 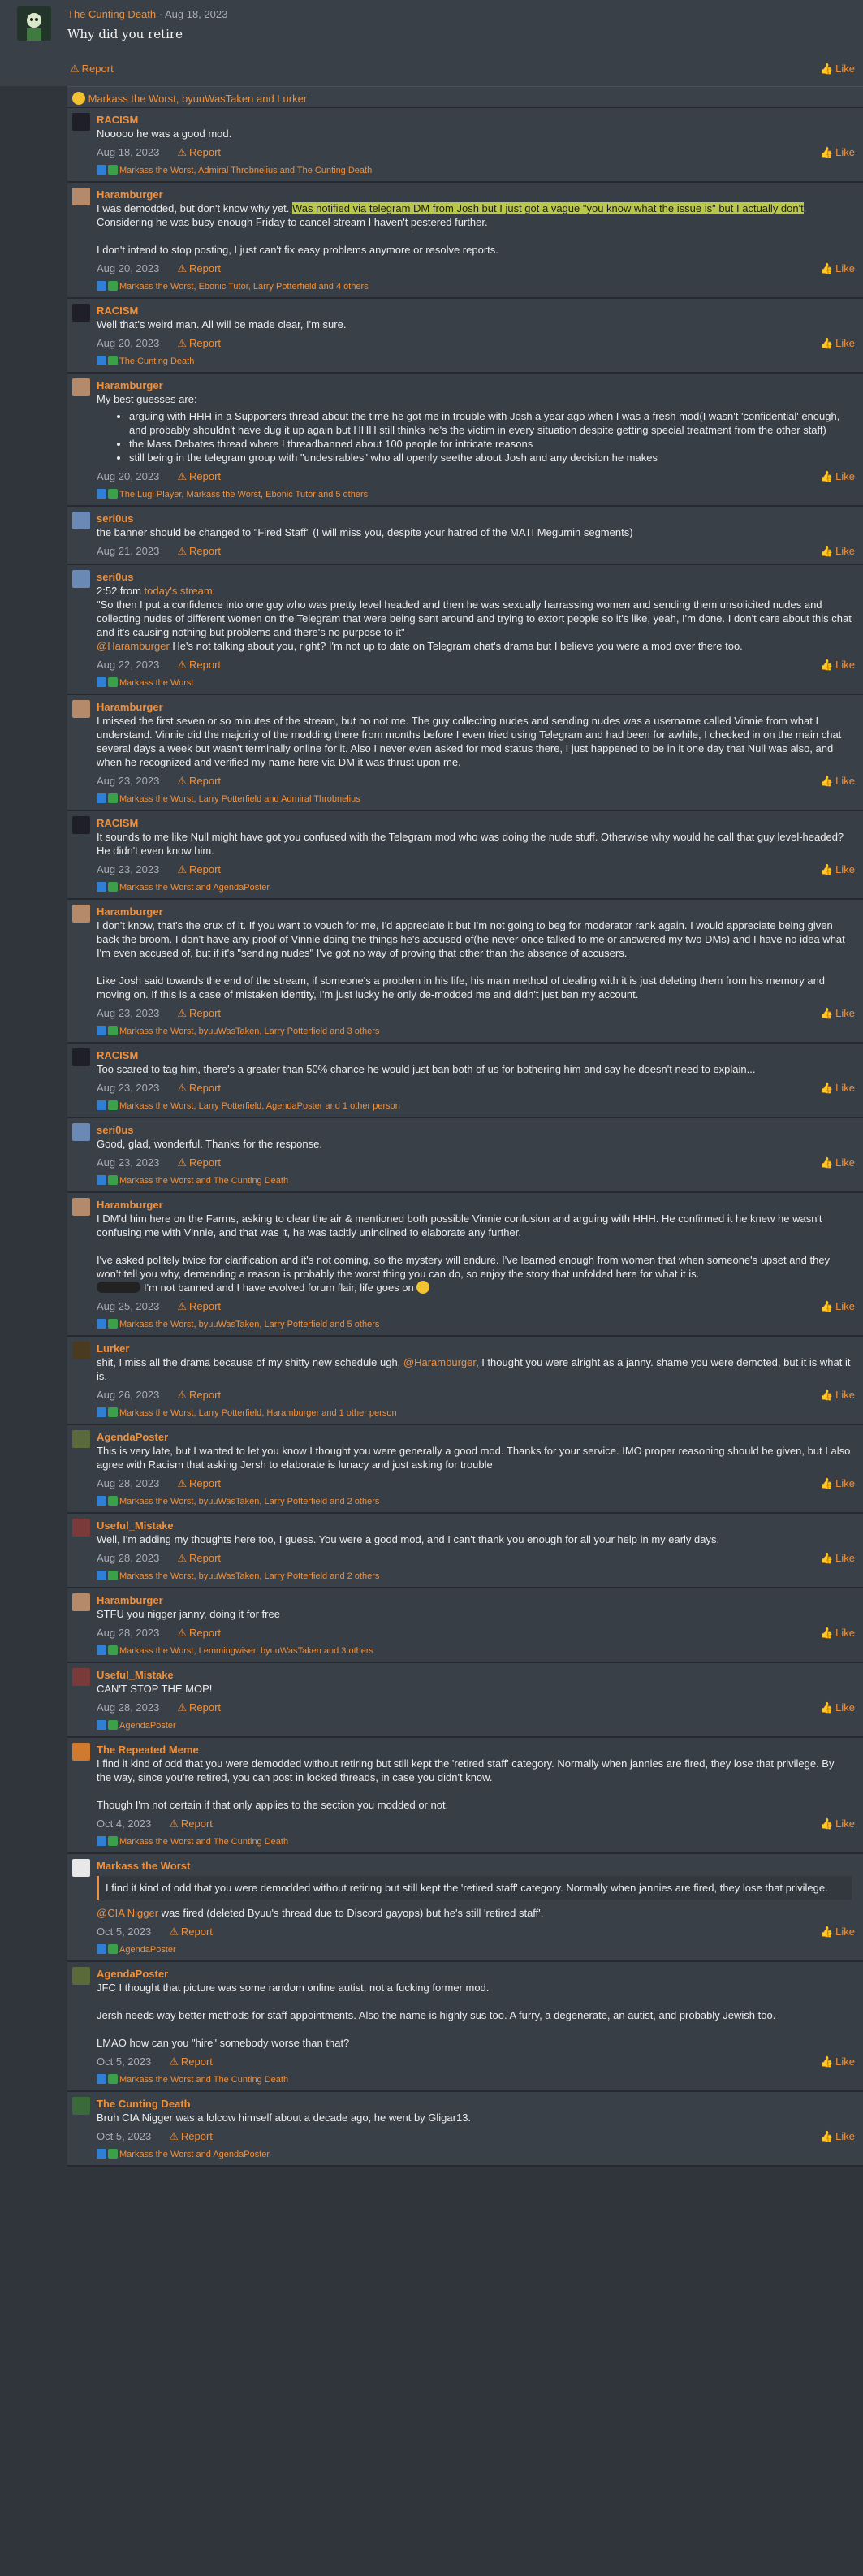 I want to click on post-date: Oct 4, 2023, so click(x=124, y=1824).